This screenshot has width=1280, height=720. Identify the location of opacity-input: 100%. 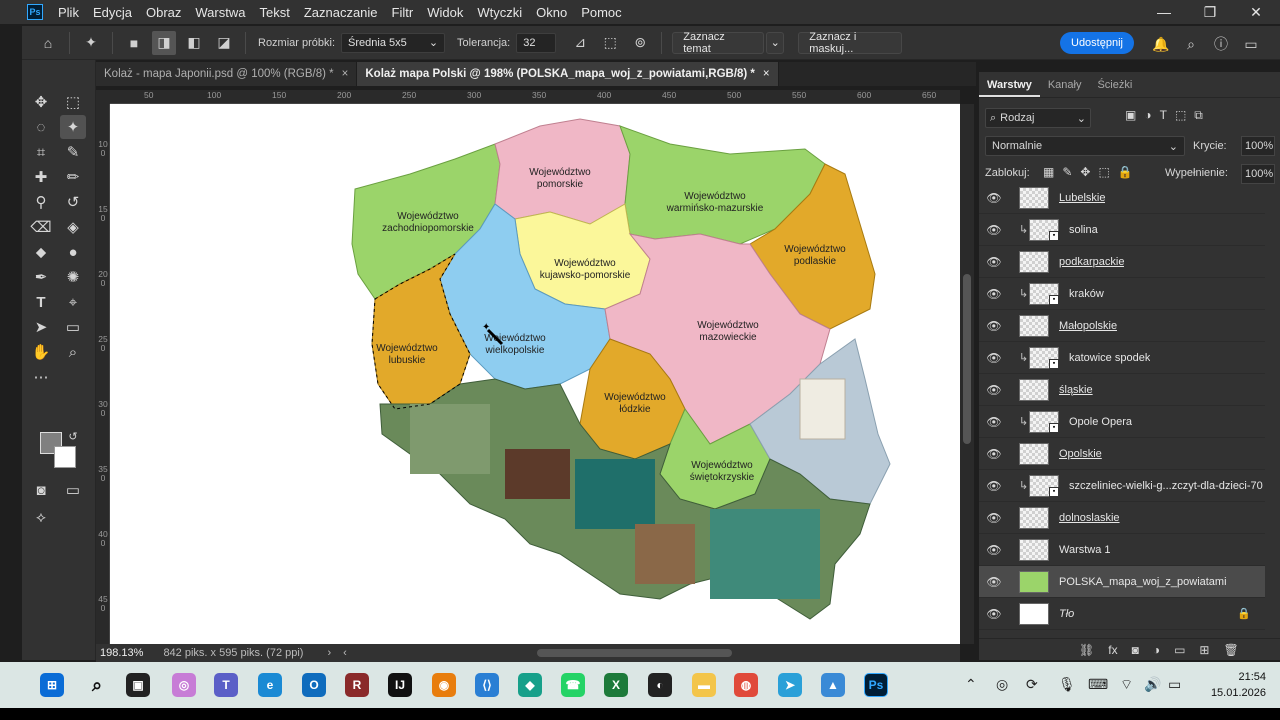
(1258, 146).